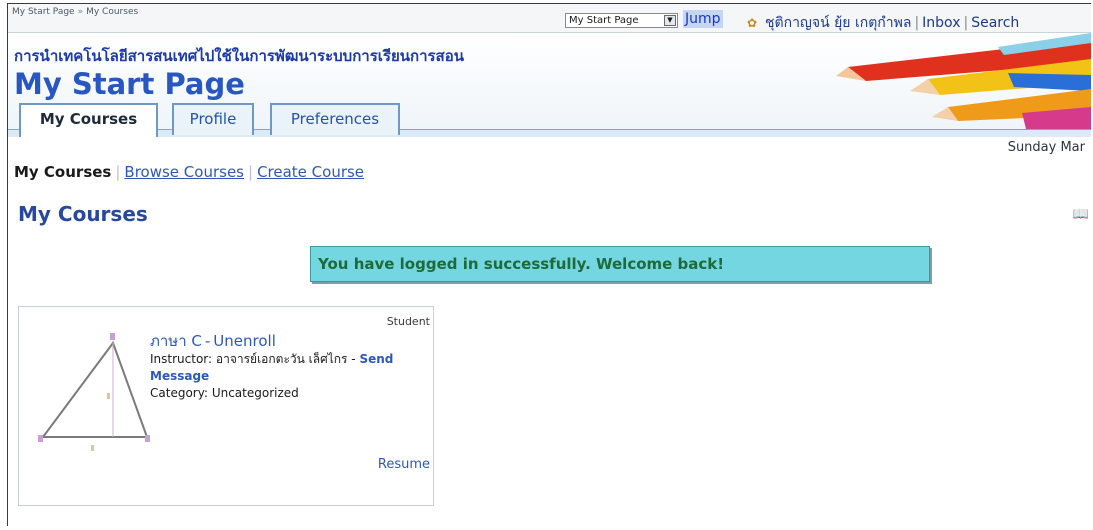 The height and width of the screenshot is (530, 1093). What do you see at coordinates (703, 19) in the screenshot?
I see `jump-button: Jump` at bounding box center [703, 19].